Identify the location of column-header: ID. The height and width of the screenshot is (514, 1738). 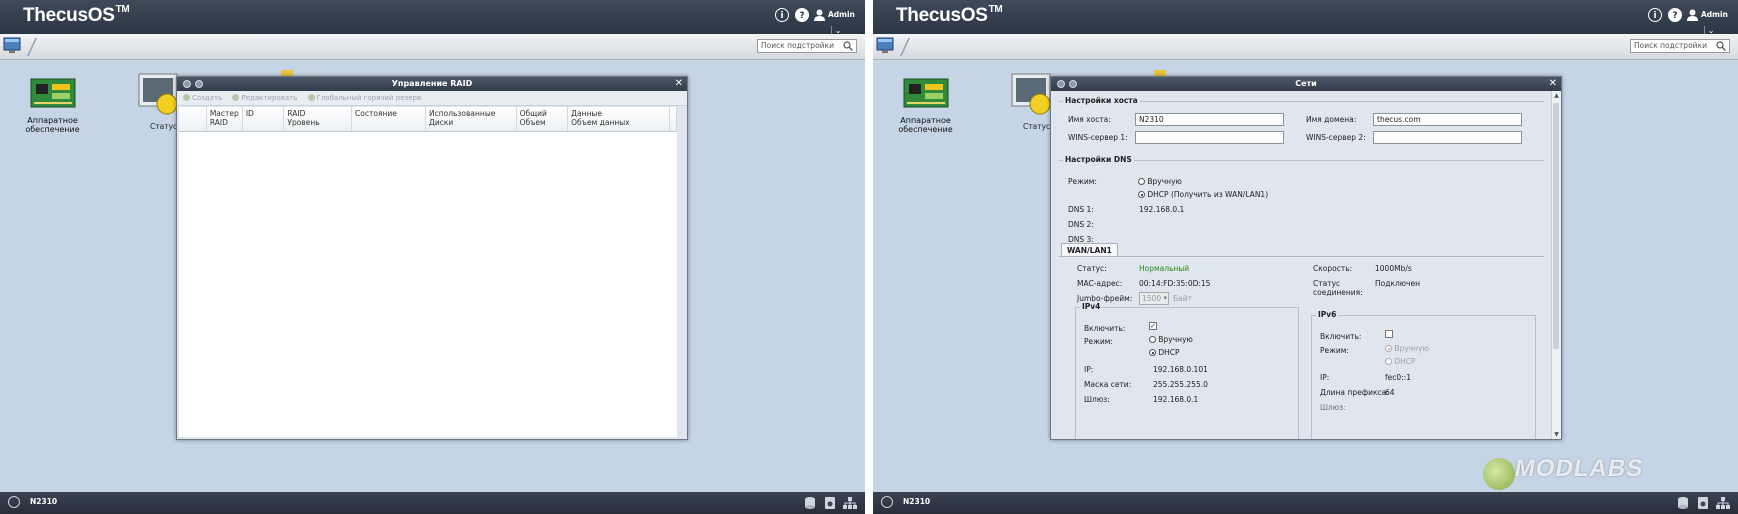
(263, 119).